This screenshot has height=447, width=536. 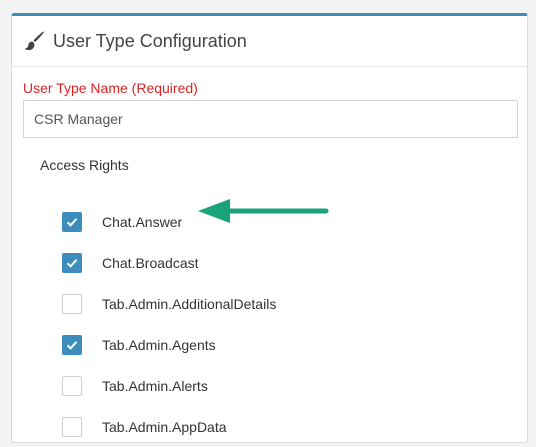 I want to click on access-right-label: Tab.Admin.AppData, so click(x=164, y=426).